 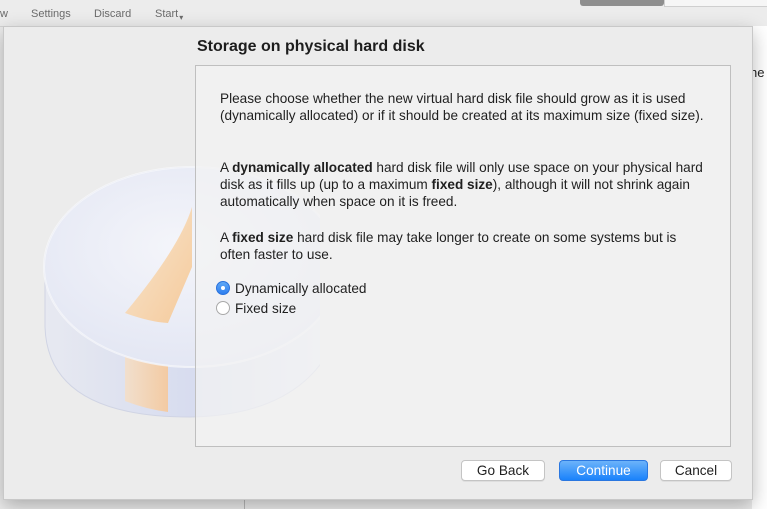 What do you see at coordinates (223, 288) in the screenshot?
I see `radio-selected-icon` at bounding box center [223, 288].